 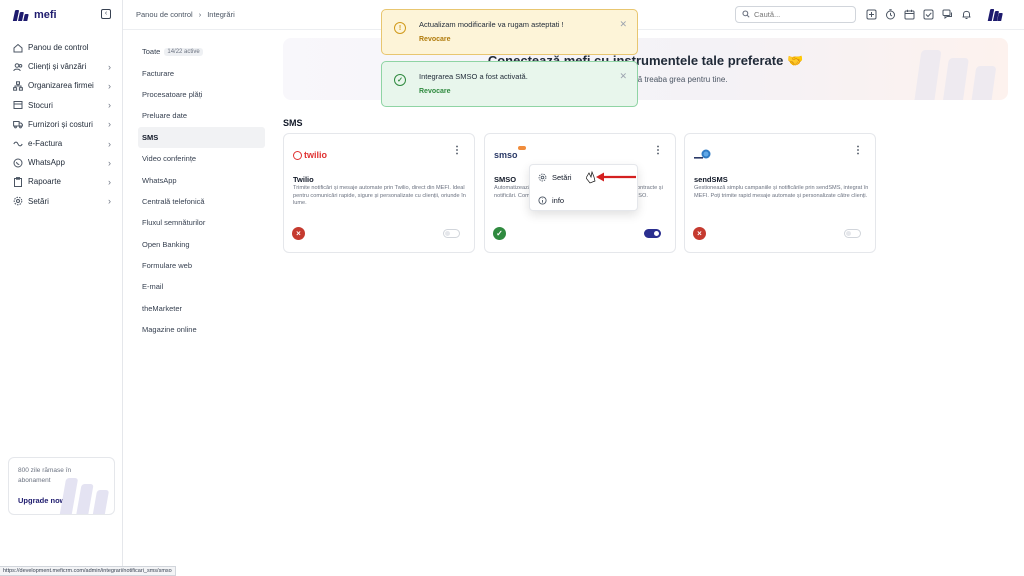 I want to click on users-icon, so click(x=18, y=67).